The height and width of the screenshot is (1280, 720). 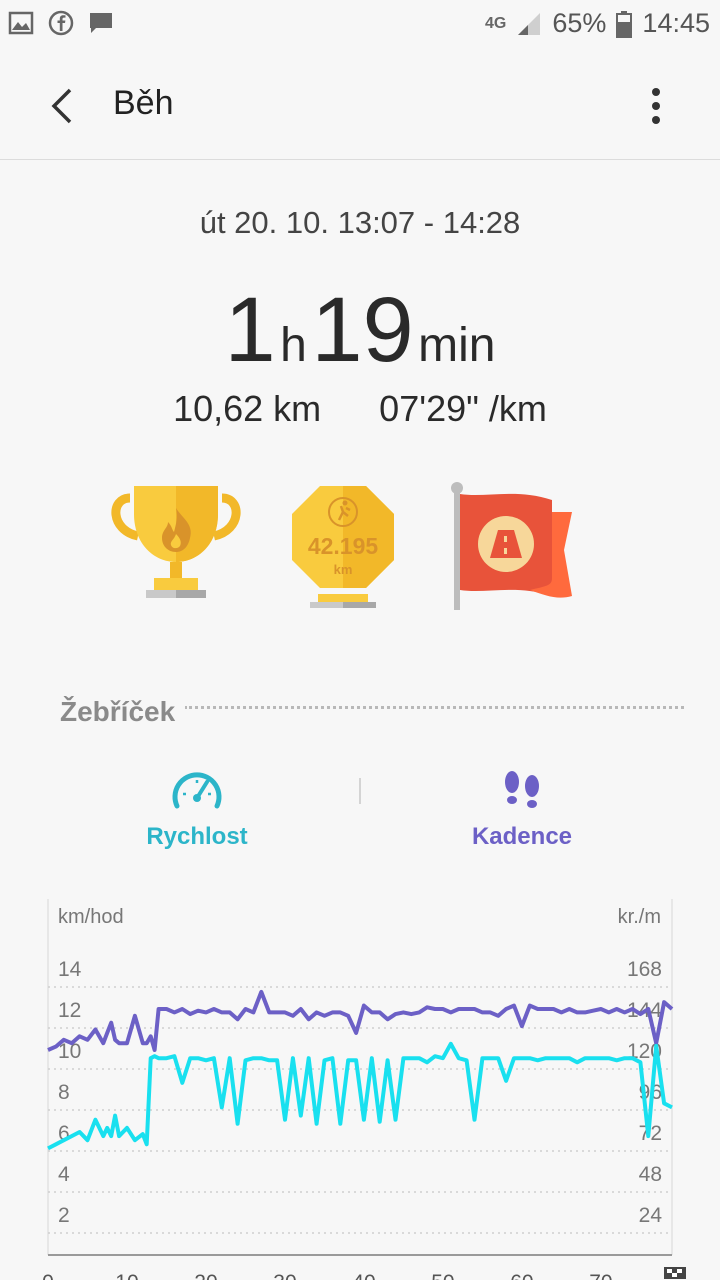 What do you see at coordinates (91, 917) in the screenshot?
I see `left-axis-label: km/hod` at bounding box center [91, 917].